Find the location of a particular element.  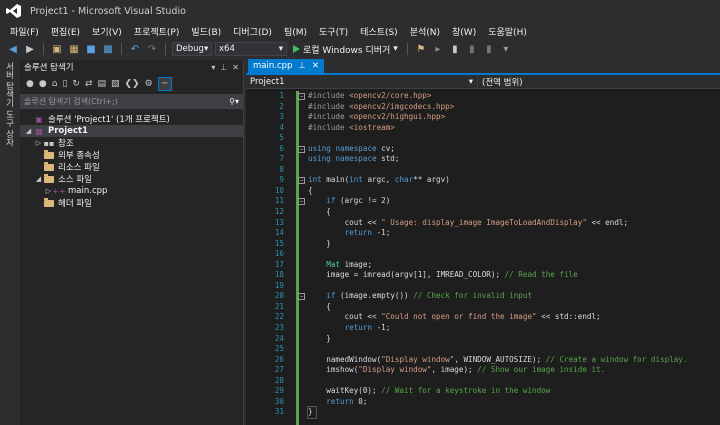

tree-item-external-dependencies: 외부 종속성 is located at coordinates (131, 155).